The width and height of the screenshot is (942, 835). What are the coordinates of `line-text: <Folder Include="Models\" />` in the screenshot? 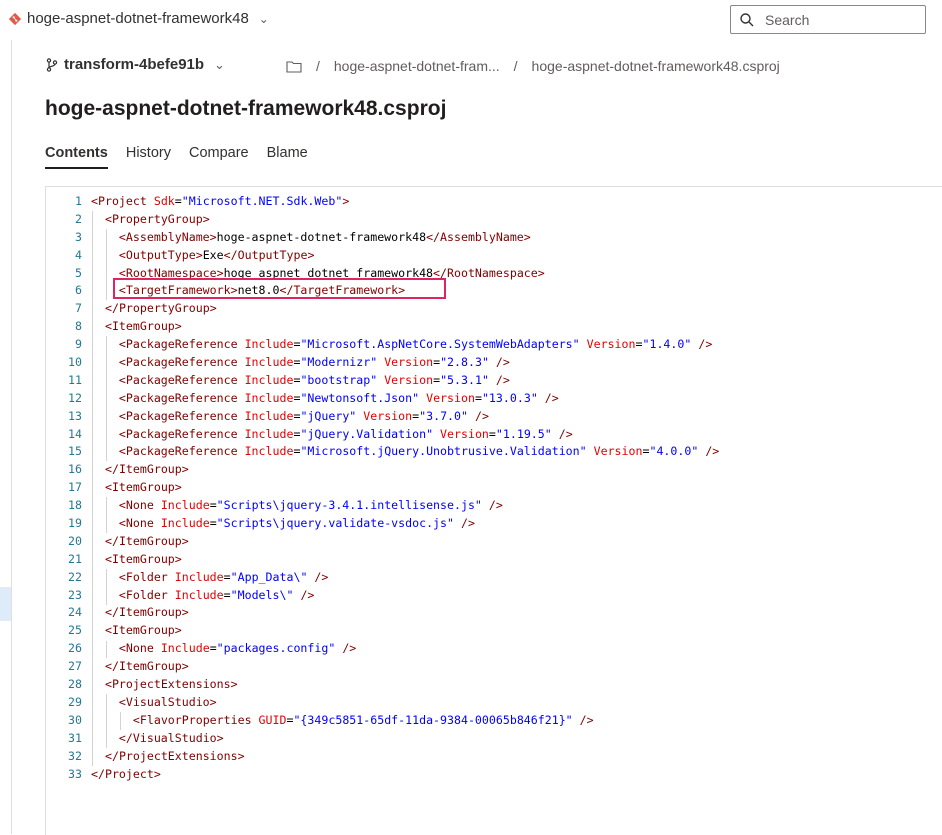 It's located at (216, 594).